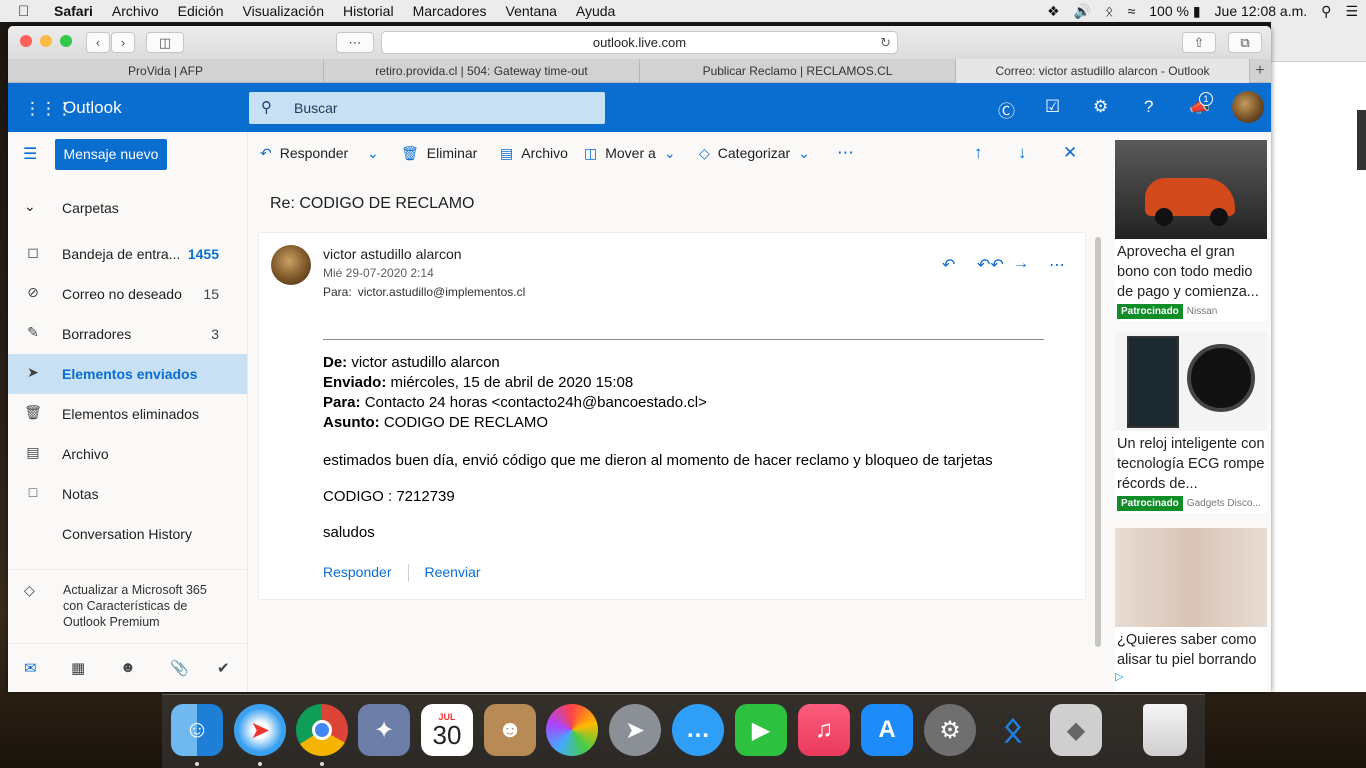 The height and width of the screenshot is (768, 1366). Describe the element at coordinates (510, 730) in the screenshot. I see `contacts-icon: ☻` at that location.